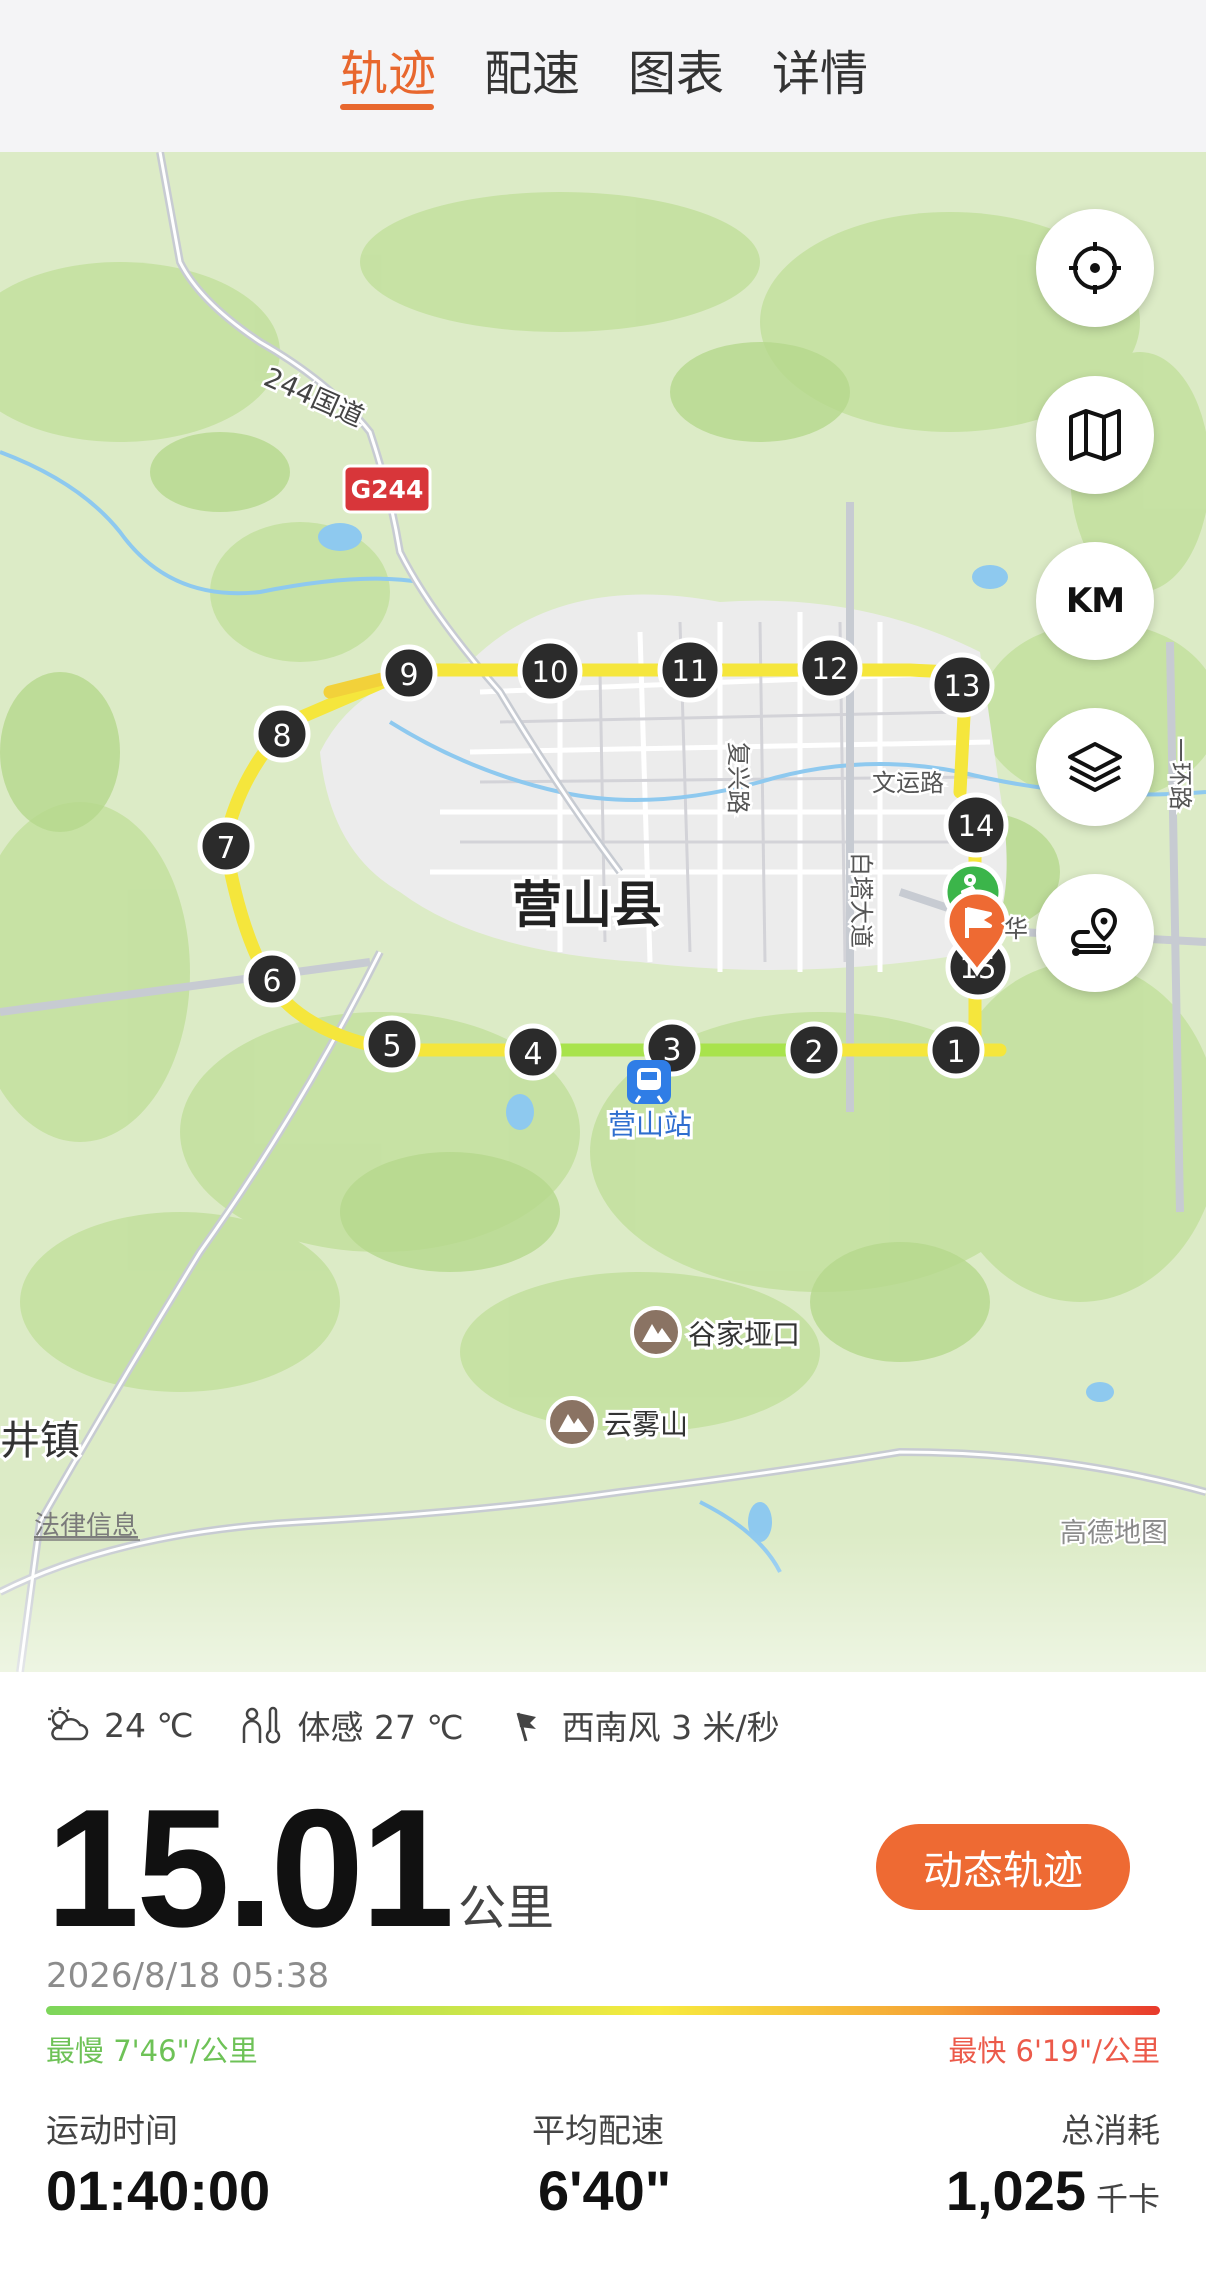 This screenshot has width=1206, height=2294. I want to click on svg-text: 5, so click(391, 1046).